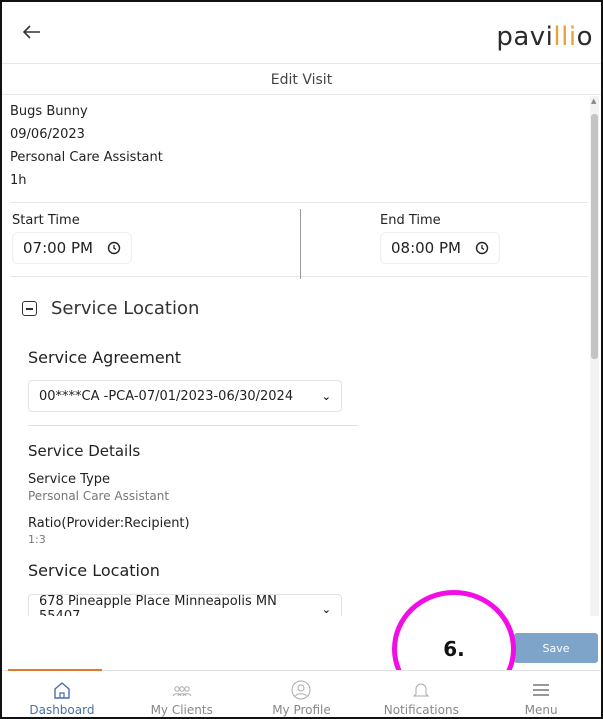 The image size is (603, 719). Describe the element at coordinates (109, 523) in the screenshot. I see `ratio-label: Ratio(Provider:Recipient)` at that location.